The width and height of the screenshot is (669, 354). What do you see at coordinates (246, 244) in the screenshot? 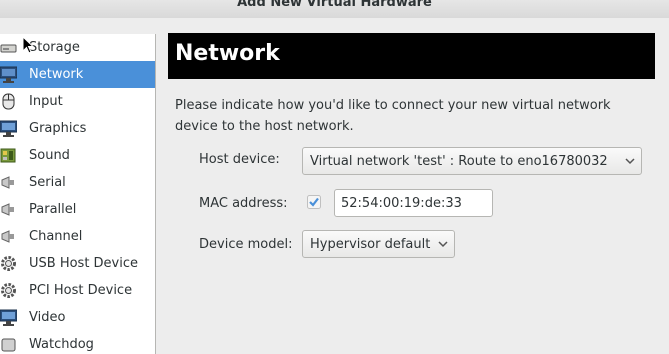
I see `device-model-label: Device model:` at bounding box center [246, 244].